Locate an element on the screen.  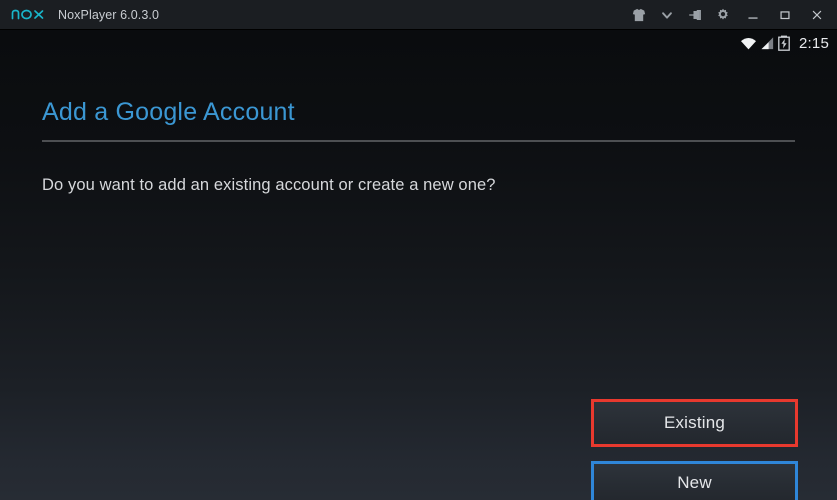
chevron-down-icon is located at coordinates (667, 15).